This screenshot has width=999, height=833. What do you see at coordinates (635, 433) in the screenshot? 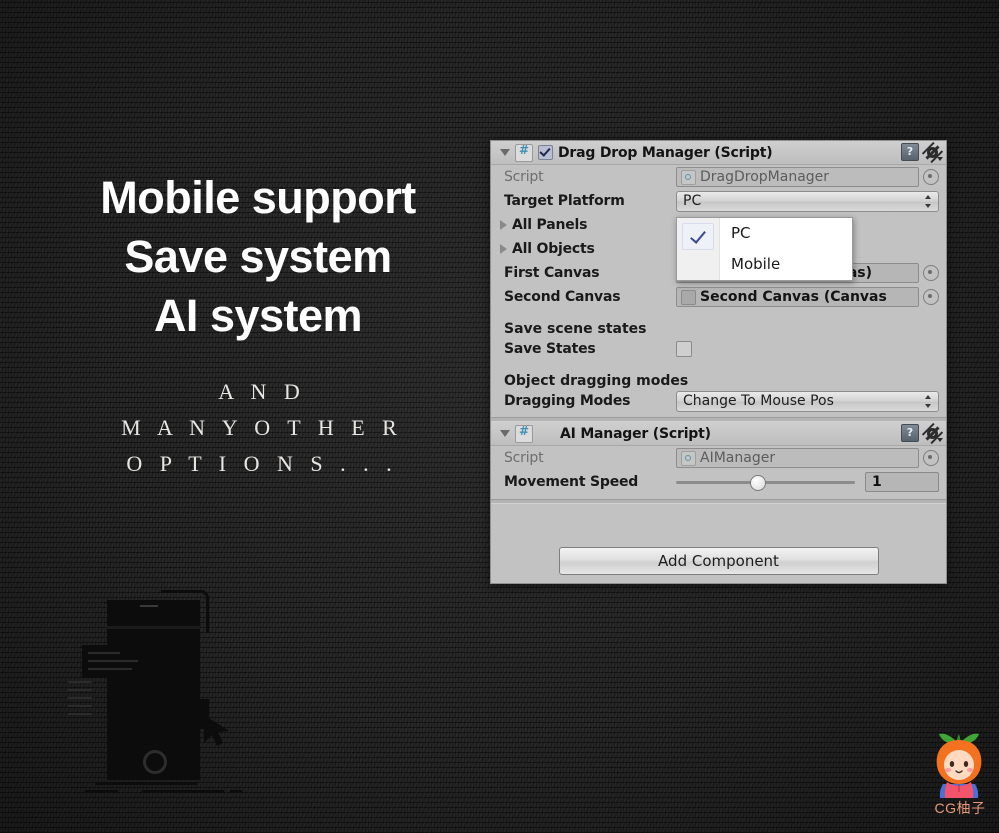
I see `component-title: AI Manager (Script)` at bounding box center [635, 433].